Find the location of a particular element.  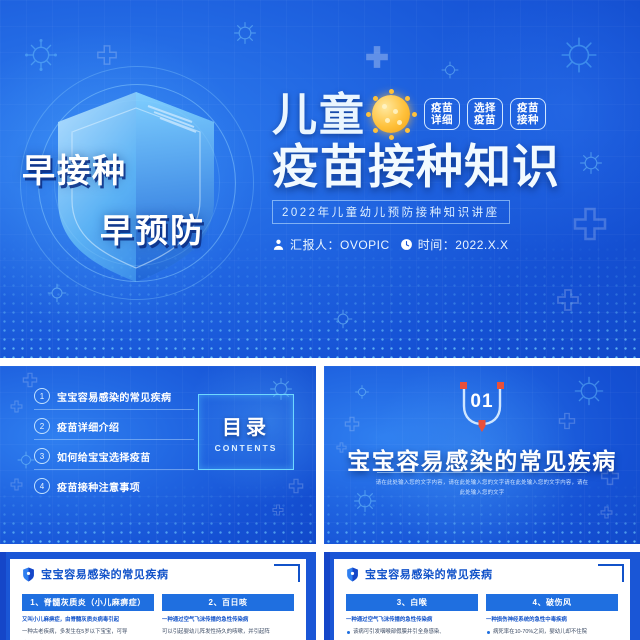

title-subtitle: 2022年儿童幼儿预防接种知识讲座 is located at coordinates (391, 211).